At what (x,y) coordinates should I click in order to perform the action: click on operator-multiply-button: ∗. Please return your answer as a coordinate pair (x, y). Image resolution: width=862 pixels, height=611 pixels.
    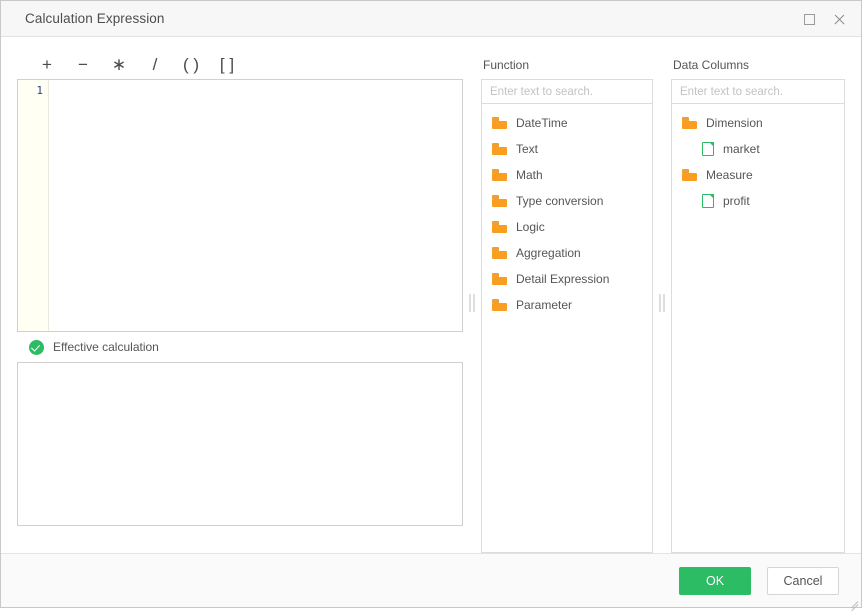
    Looking at the image, I should click on (119, 65).